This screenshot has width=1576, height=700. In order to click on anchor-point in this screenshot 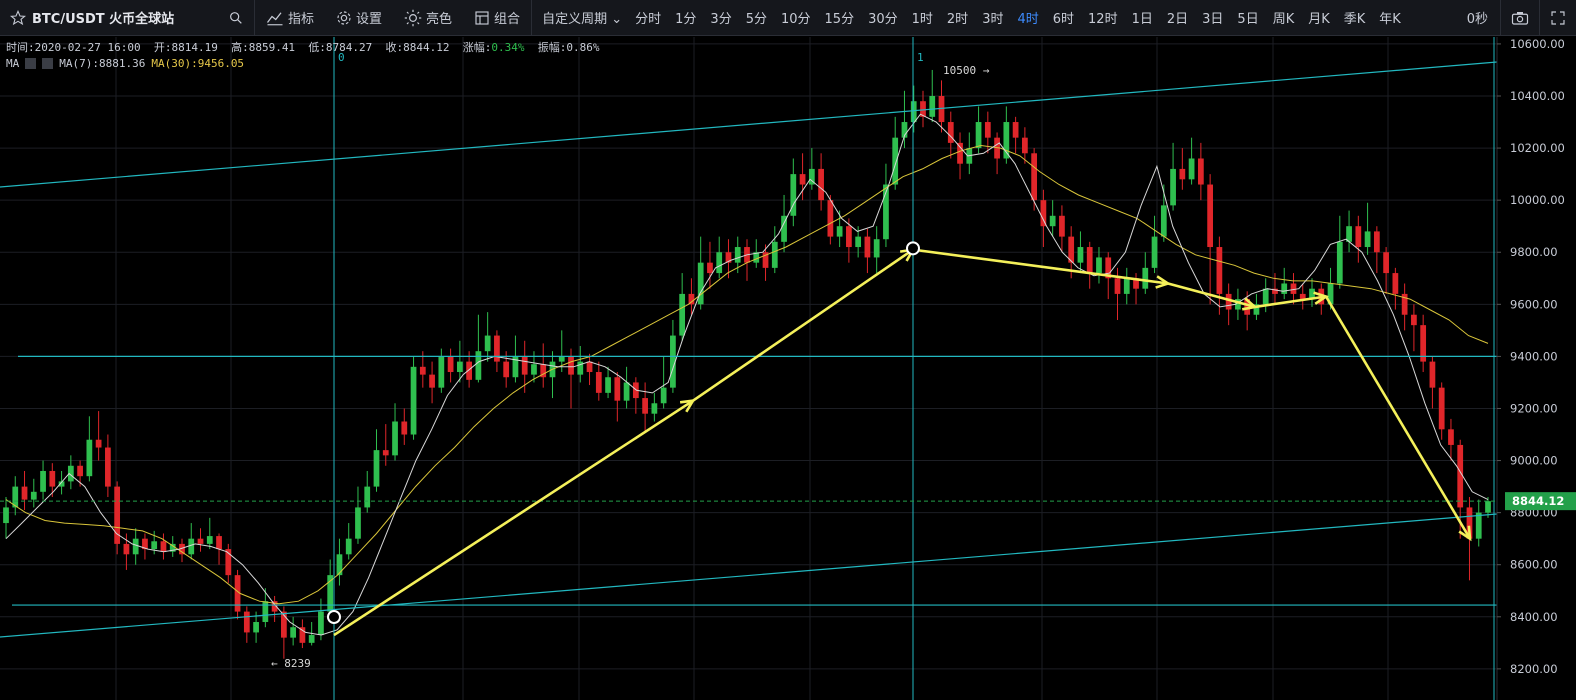, I will do `click(334, 617)`.